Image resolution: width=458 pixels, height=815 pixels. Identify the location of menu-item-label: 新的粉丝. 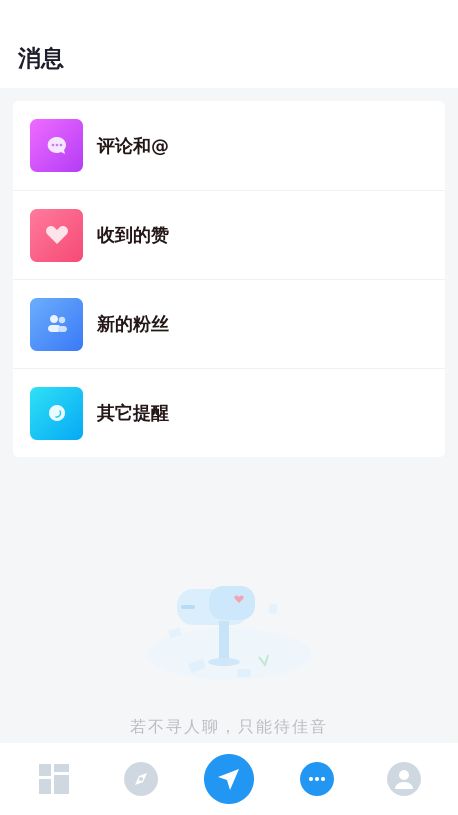
(133, 324).